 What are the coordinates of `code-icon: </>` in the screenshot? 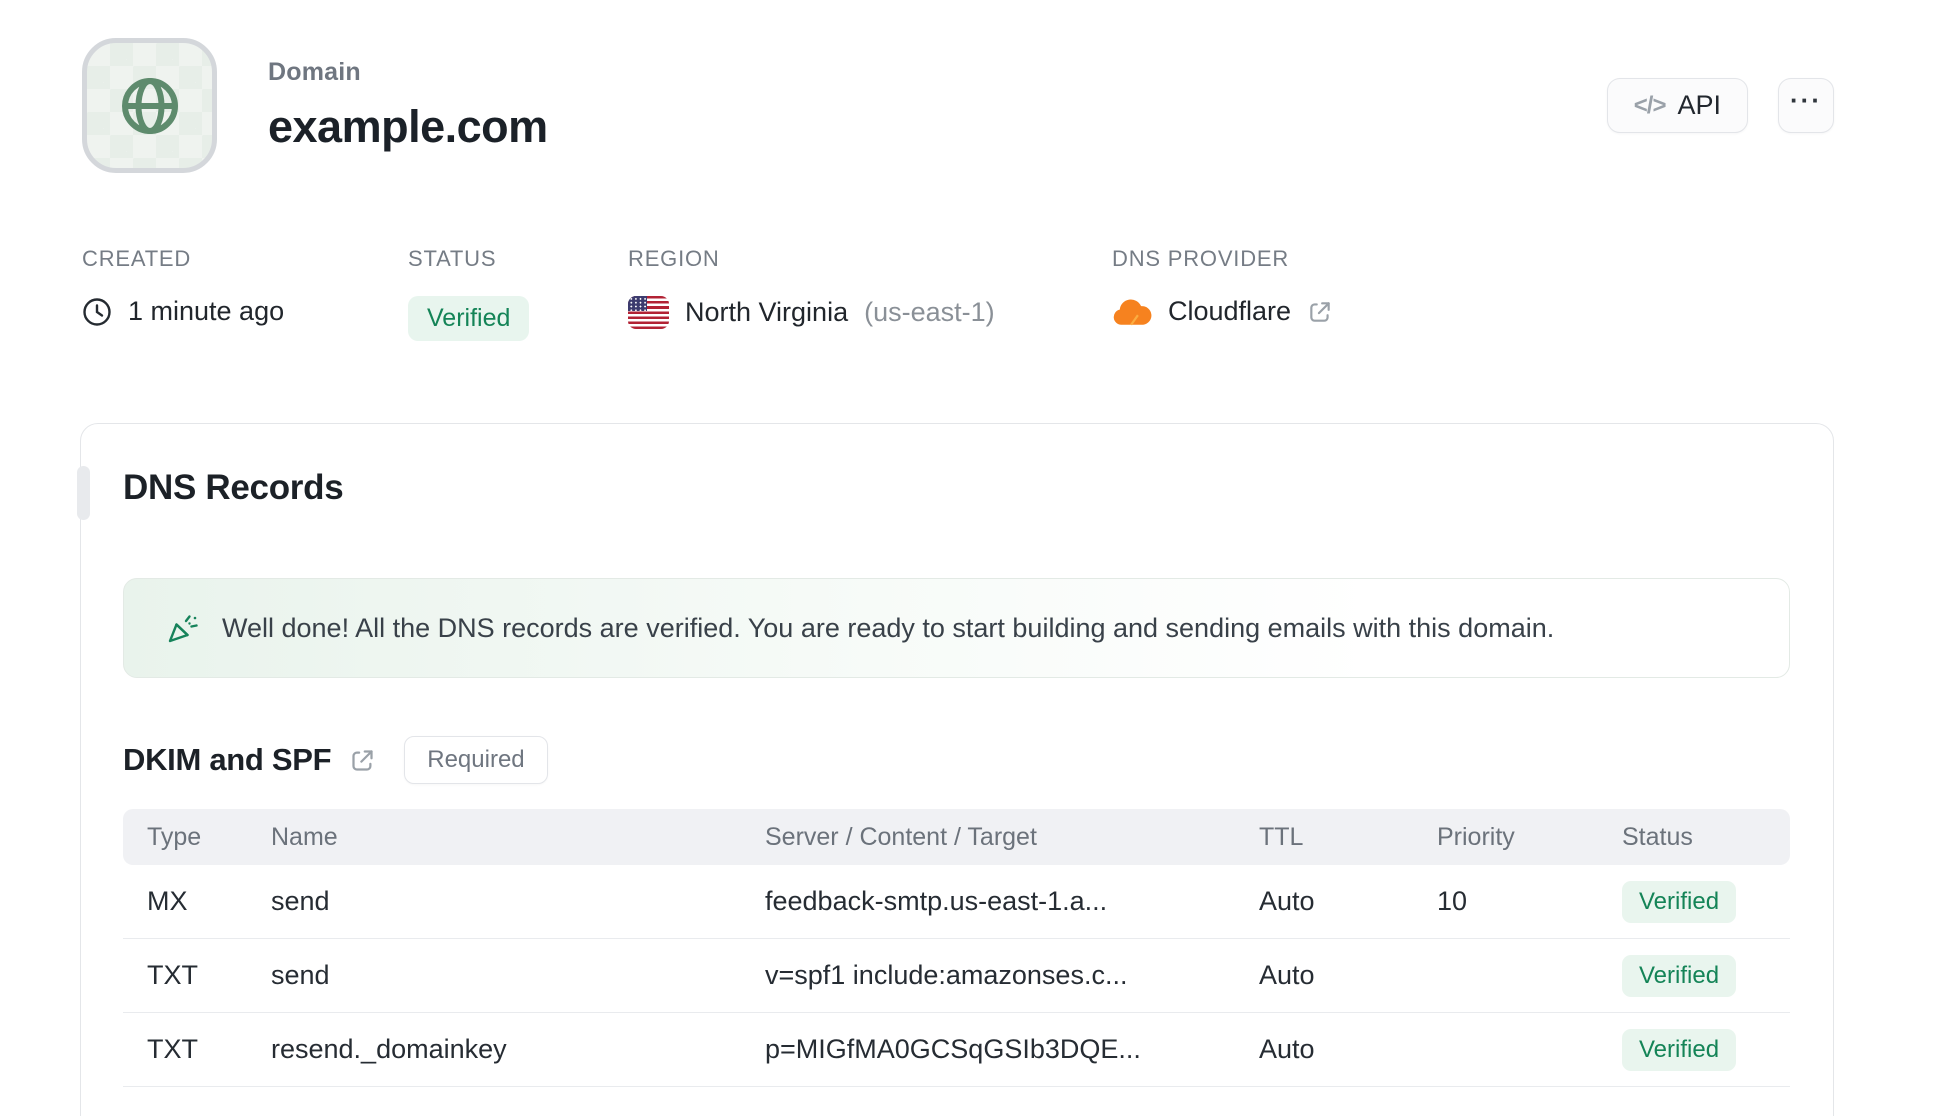 It's located at (1650, 105).